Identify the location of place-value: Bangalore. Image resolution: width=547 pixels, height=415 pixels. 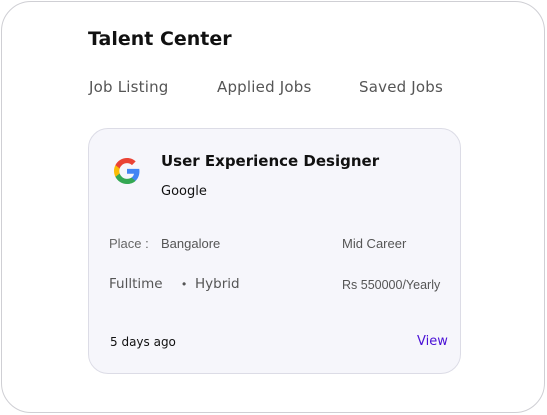
(191, 243).